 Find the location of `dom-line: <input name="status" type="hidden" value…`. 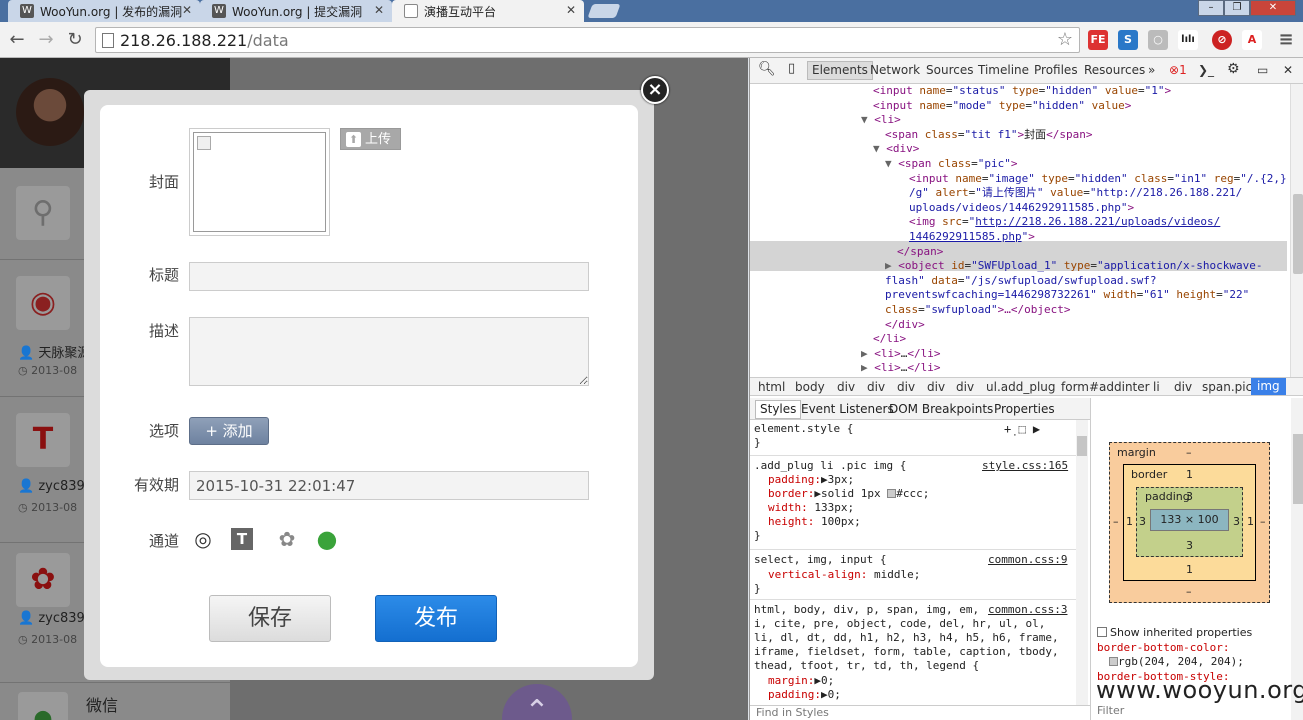

dom-line: <input name="status" type="hidden" value… is located at coordinates (1022, 91).